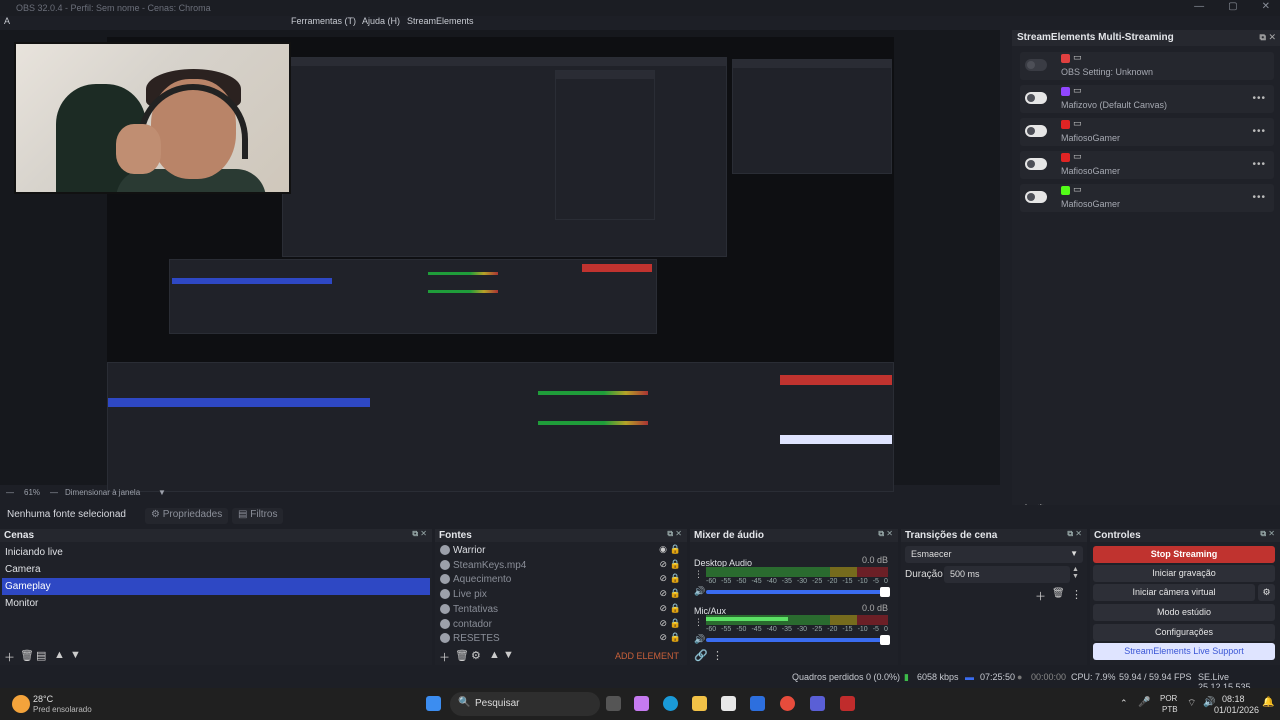 Image resolution: width=1280 pixels, height=720 pixels. What do you see at coordinates (670, 703) in the screenshot?
I see `edge-icon` at bounding box center [670, 703].